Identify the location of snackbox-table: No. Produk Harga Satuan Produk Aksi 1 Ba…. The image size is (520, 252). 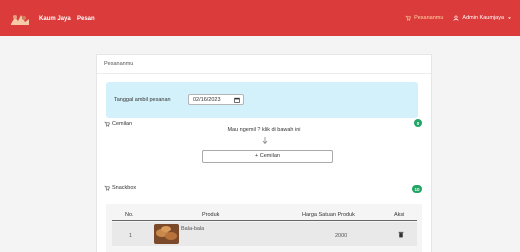
(264, 228).